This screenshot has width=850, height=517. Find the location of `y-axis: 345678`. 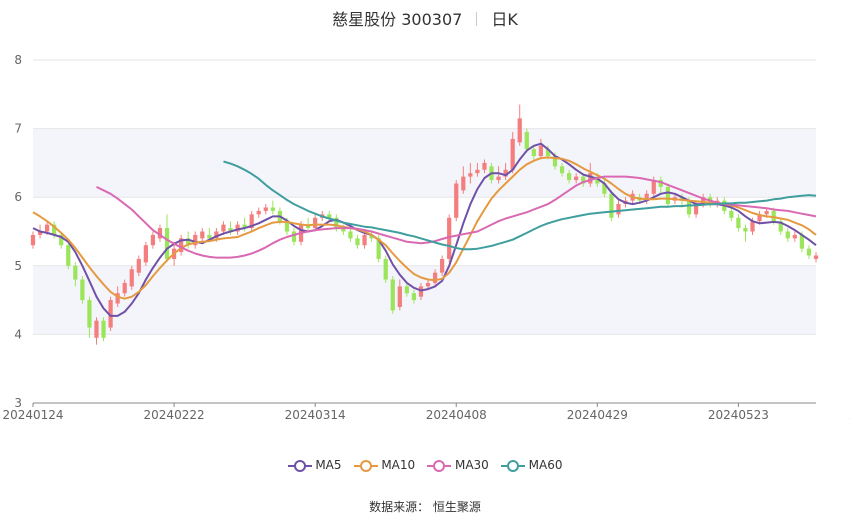

y-axis: 345678 is located at coordinates (18, 231).